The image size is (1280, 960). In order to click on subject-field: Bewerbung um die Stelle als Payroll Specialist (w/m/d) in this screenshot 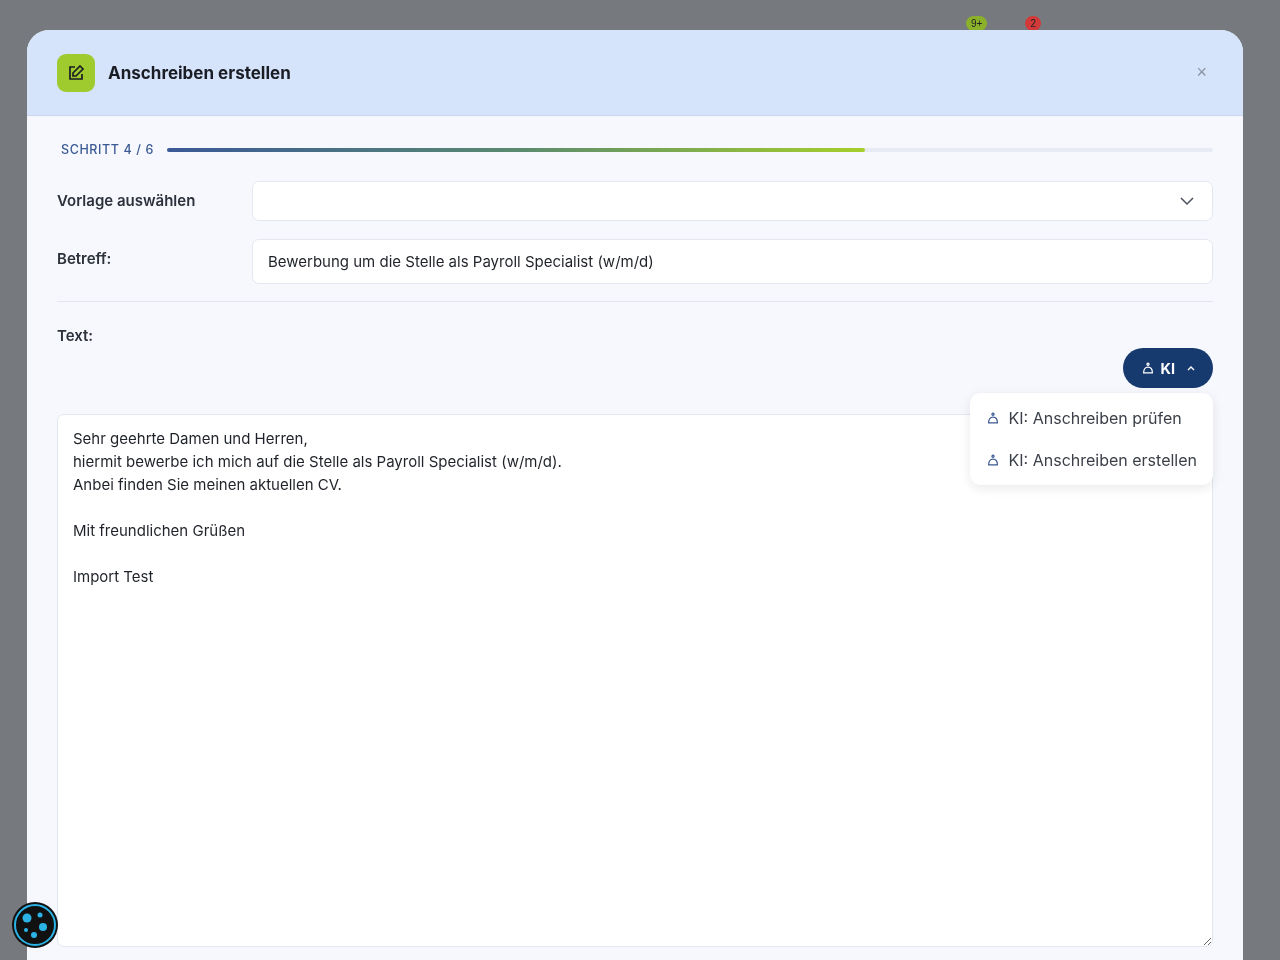, I will do `click(732, 261)`.